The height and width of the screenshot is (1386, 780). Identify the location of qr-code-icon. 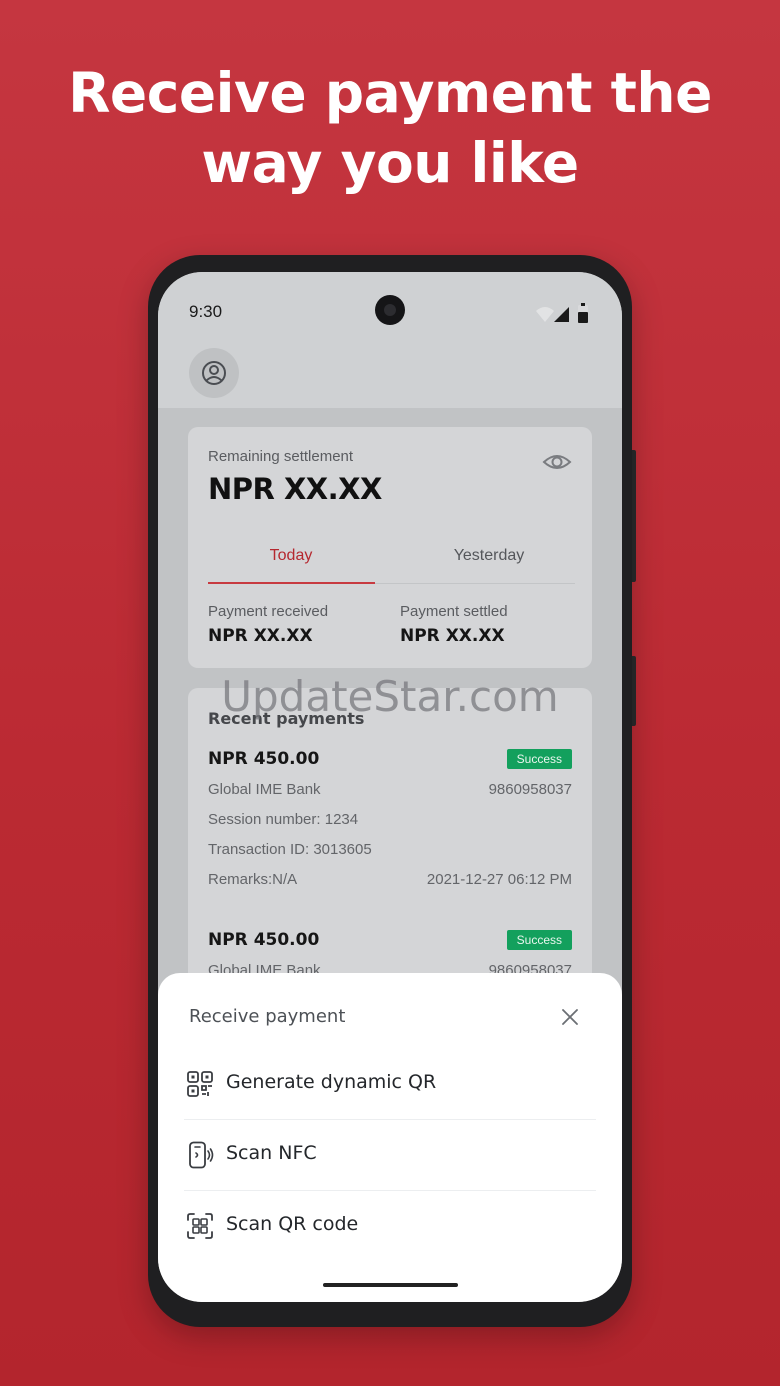
(200, 1084).